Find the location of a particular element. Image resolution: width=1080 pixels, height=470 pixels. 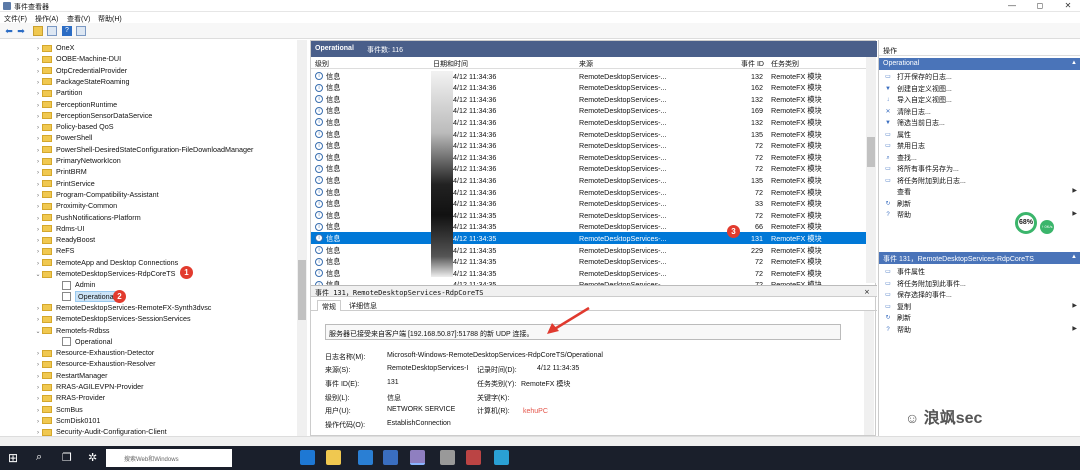

col-task: 任务类别 is located at coordinates (785, 64).